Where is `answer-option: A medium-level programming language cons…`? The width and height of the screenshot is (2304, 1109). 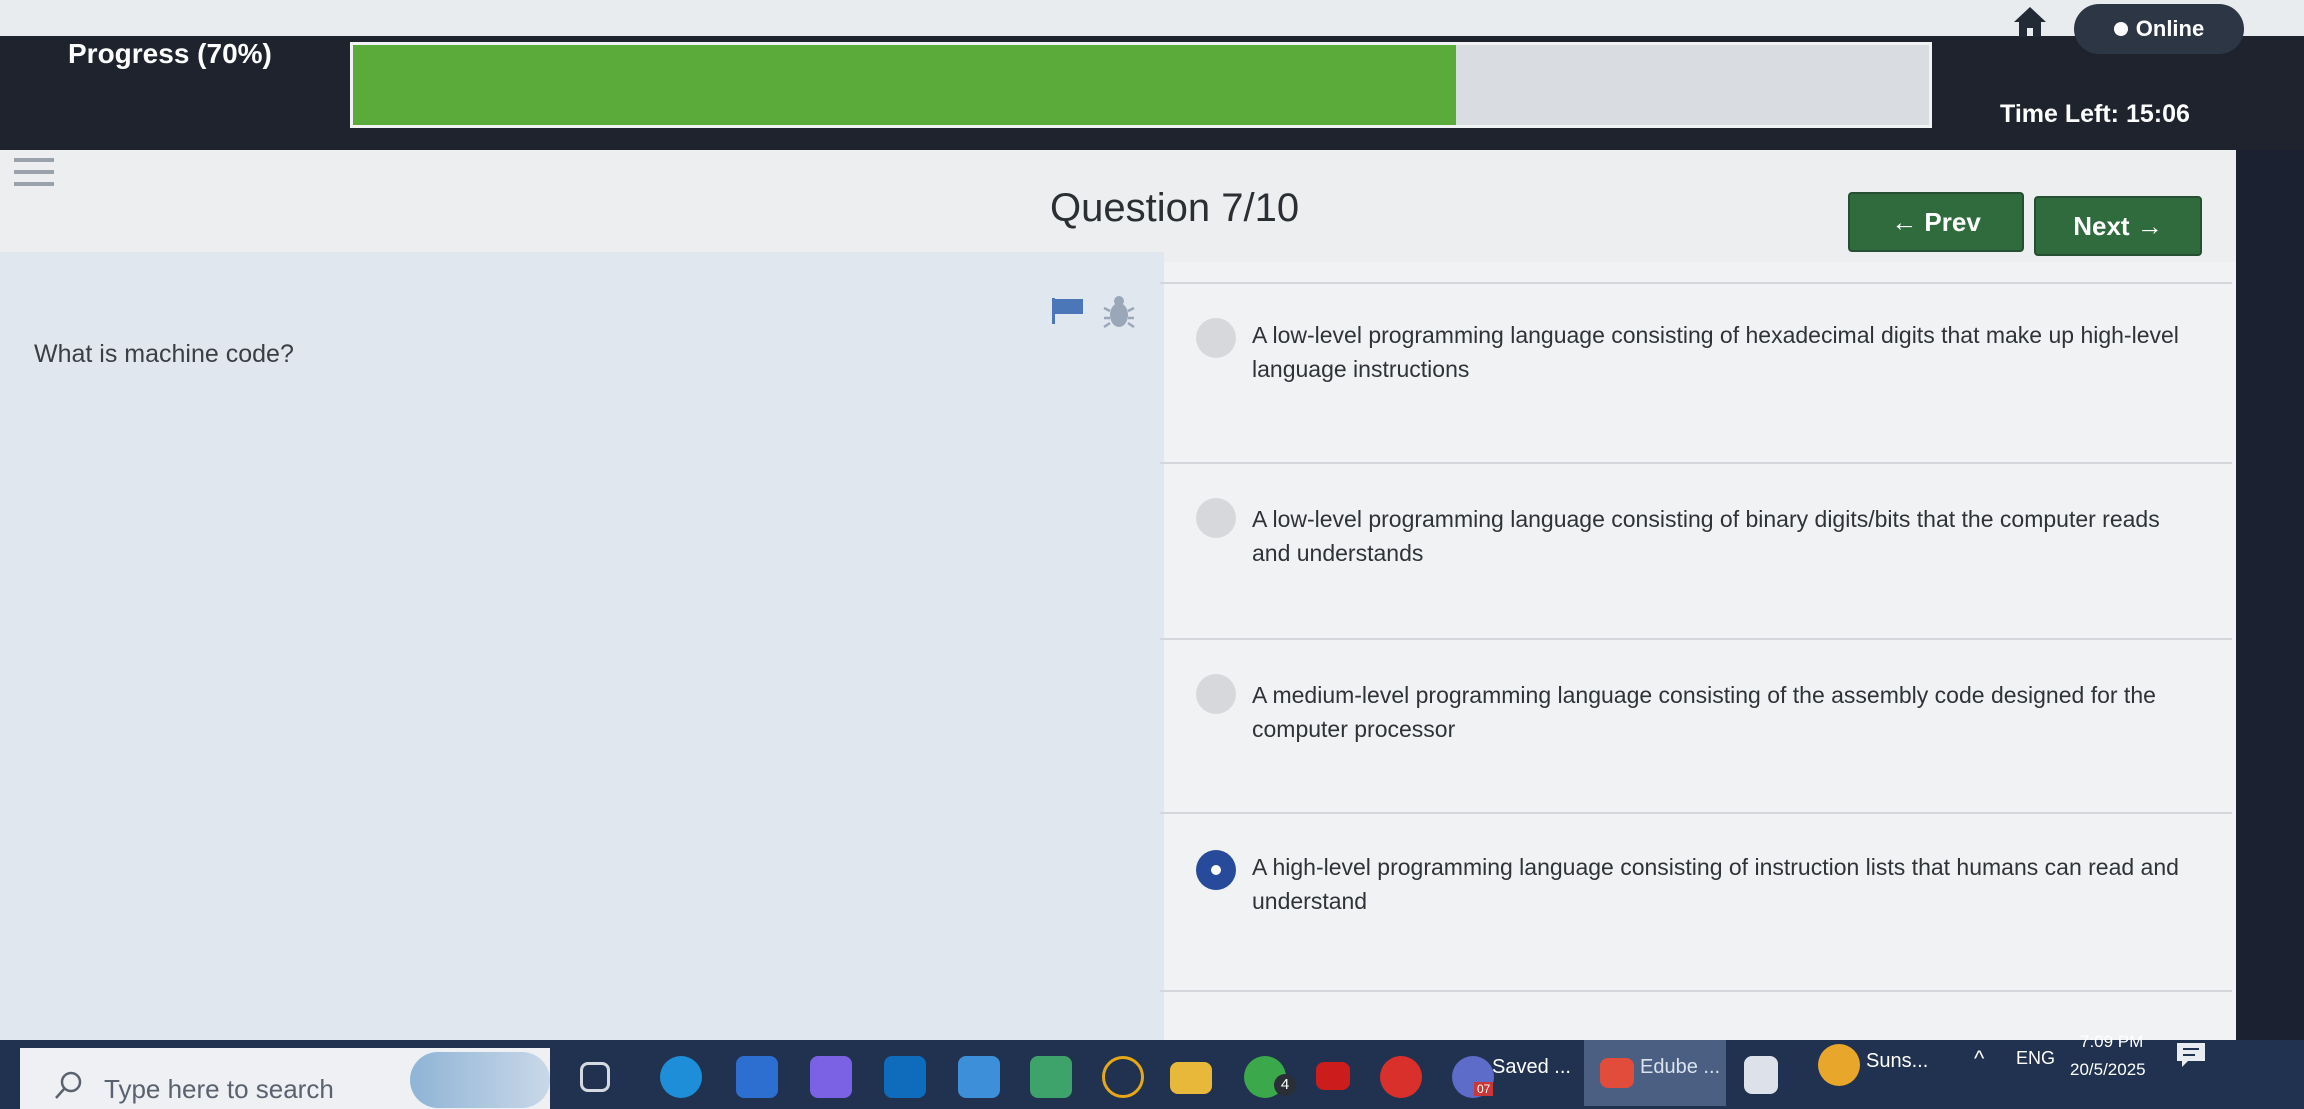
answer-option: A medium-level programming language cons… is located at coordinates (1696, 725).